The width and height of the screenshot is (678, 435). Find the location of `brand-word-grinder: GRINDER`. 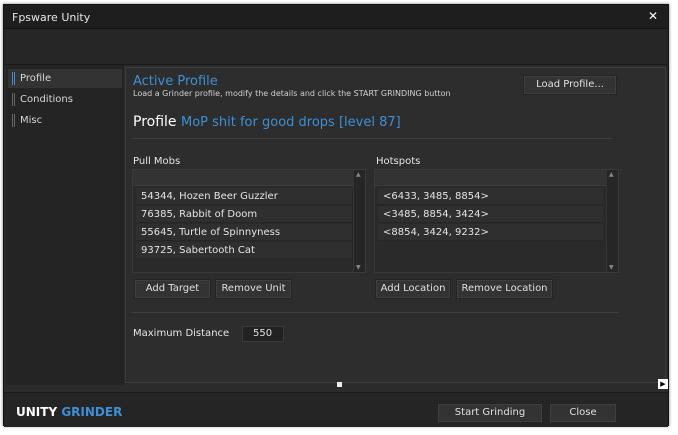

brand-word-grinder: GRINDER is located at coordinates (92, 412).